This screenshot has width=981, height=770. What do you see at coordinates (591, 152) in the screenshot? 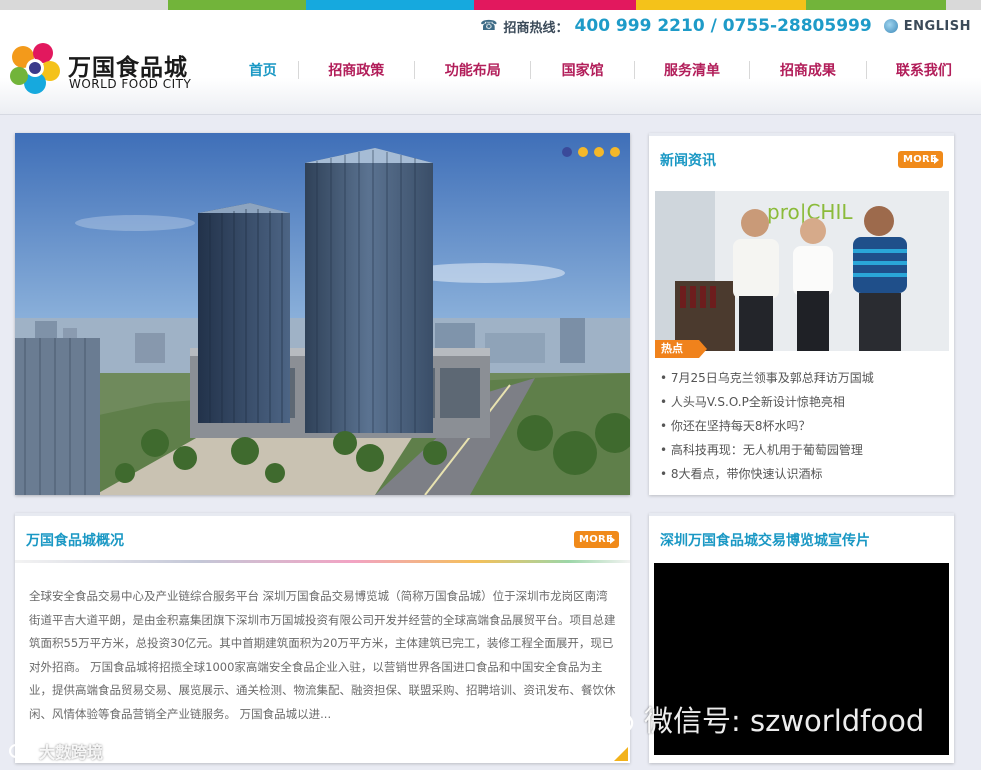
I see `slide-indicators` at bounding box center [591, 152].